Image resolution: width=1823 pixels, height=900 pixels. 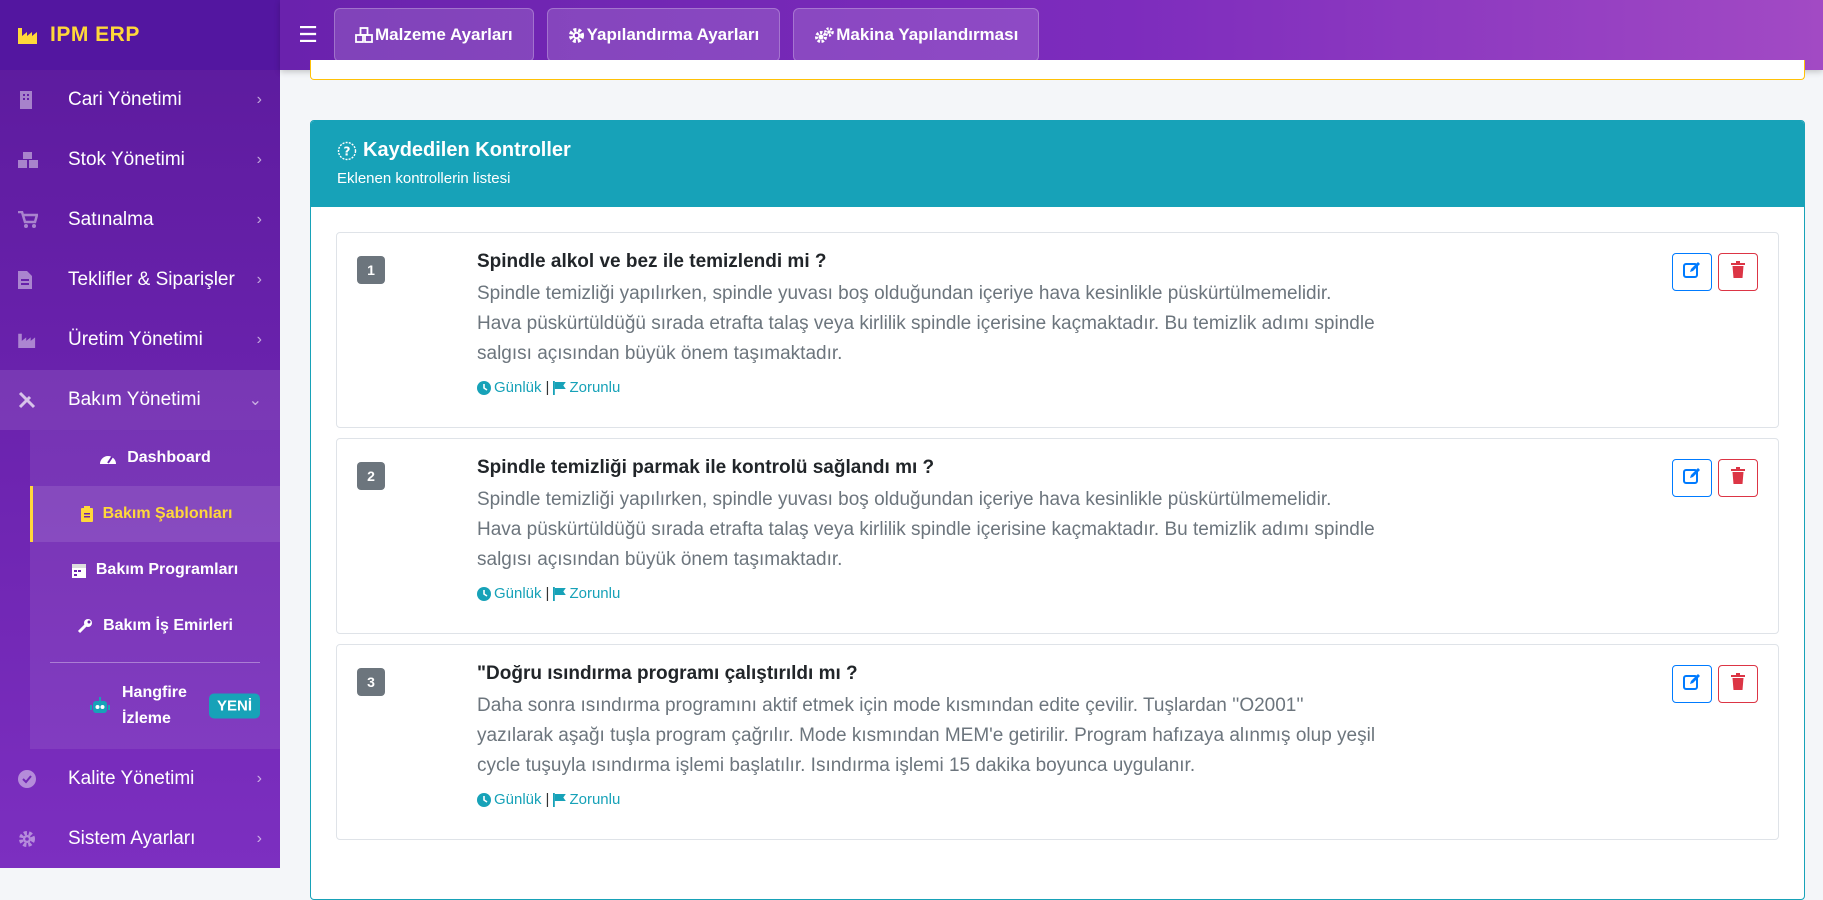 I want to click on sidebar-item-label: Bakım Yönetimi, so click(x=134, y=399).